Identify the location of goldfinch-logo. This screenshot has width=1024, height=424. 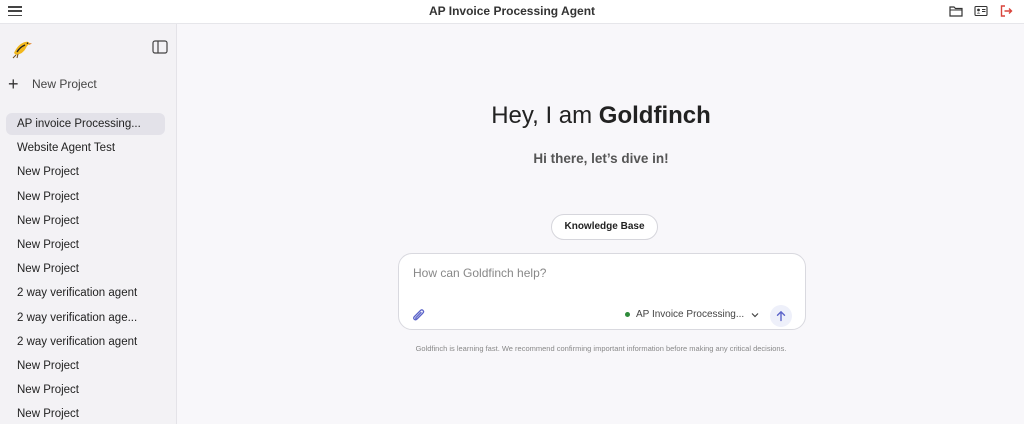
(22, 48).